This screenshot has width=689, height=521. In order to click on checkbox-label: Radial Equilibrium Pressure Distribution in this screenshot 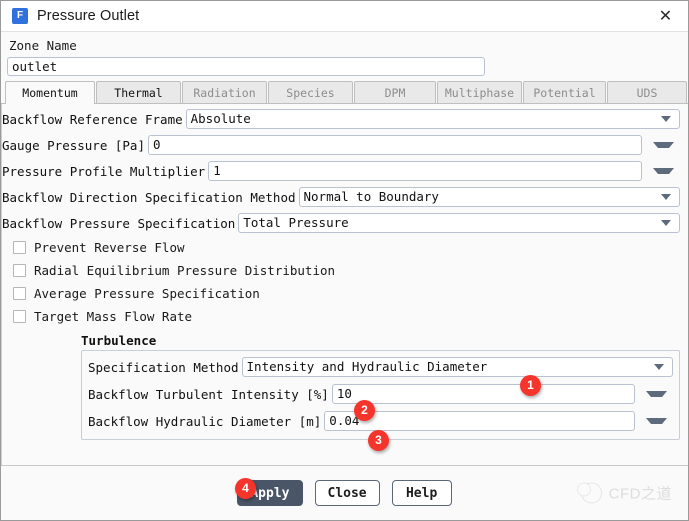, I will do `click(185, 270)`.